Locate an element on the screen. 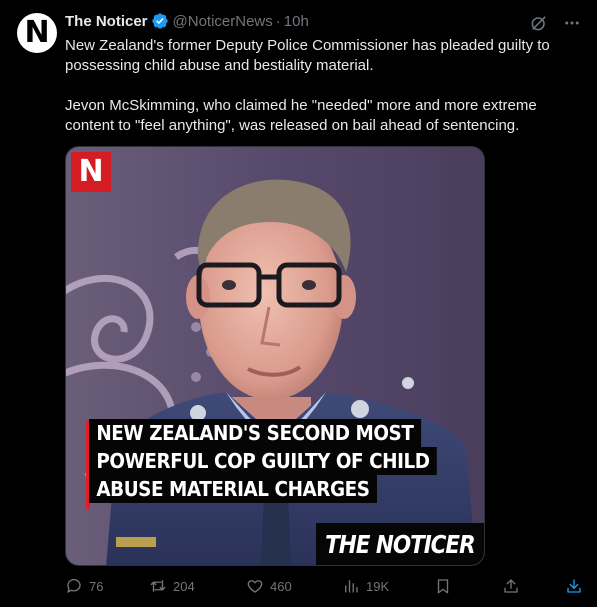 The height and width of the screenshot is (607, 597). avatar-logo: N is located at coordinates (37, 32).